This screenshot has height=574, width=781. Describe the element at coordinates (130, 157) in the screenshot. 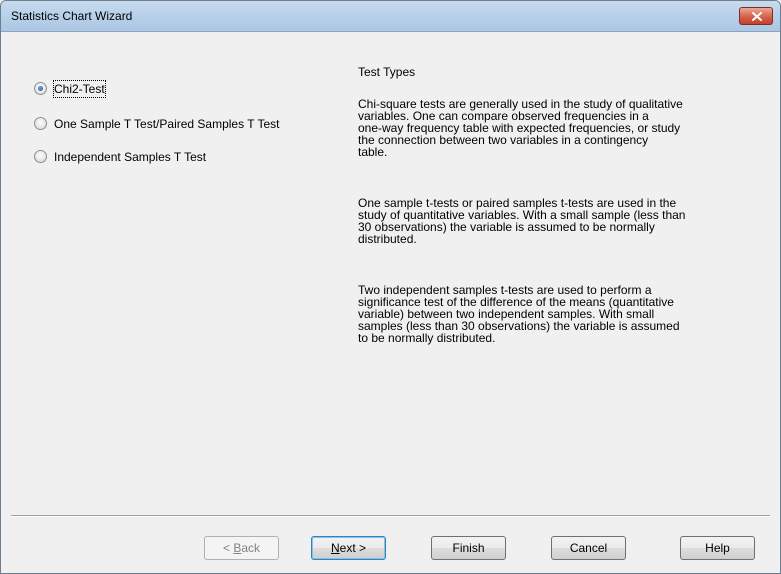

I see `radio-label: Independent Samples T Test` at that location.